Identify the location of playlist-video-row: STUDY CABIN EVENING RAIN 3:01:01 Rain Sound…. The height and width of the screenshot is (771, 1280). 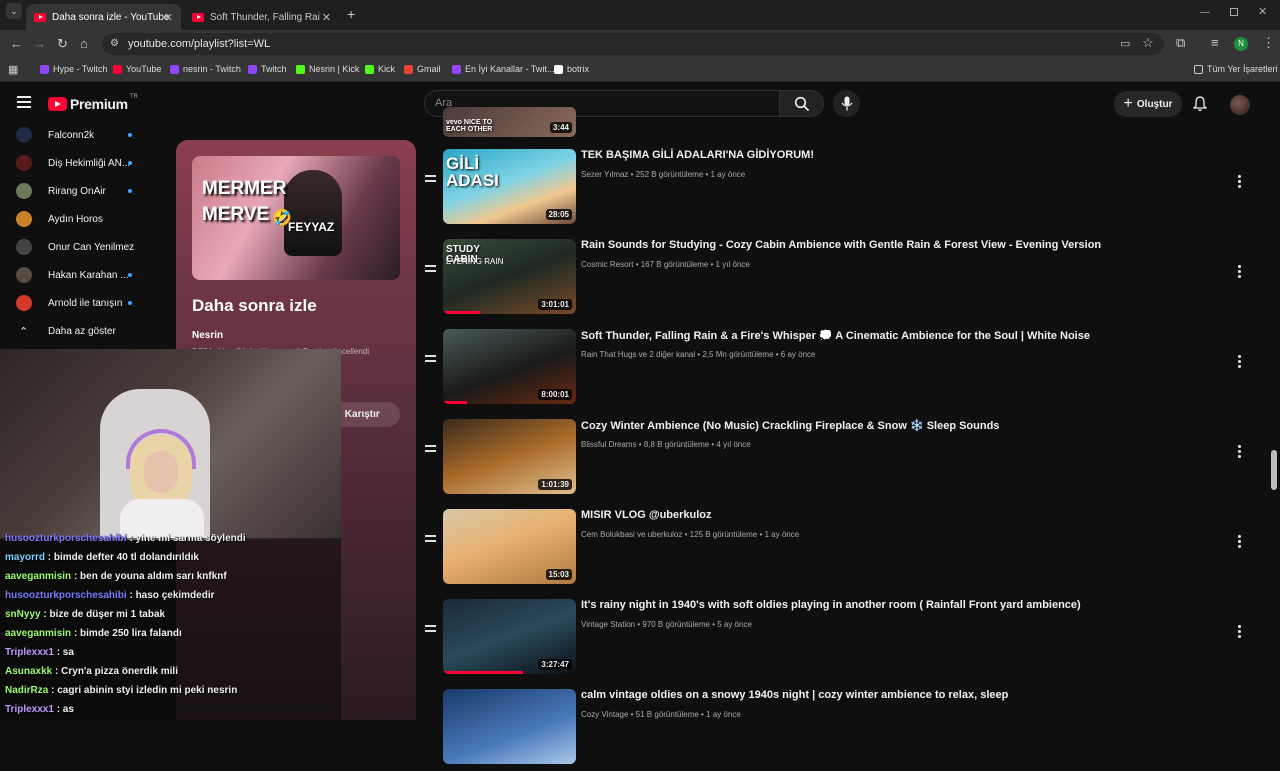
(840, 276).